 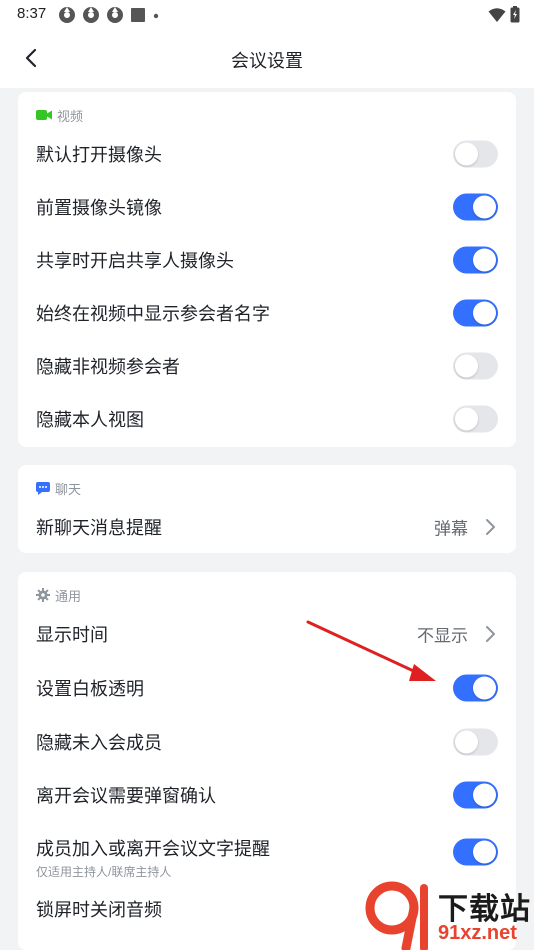 What do you see at coordinates (267, 153) in the screenshot?
I see `setting-row-default-camera-on: 默认打开摄像头` at bounding box center [267, 153].